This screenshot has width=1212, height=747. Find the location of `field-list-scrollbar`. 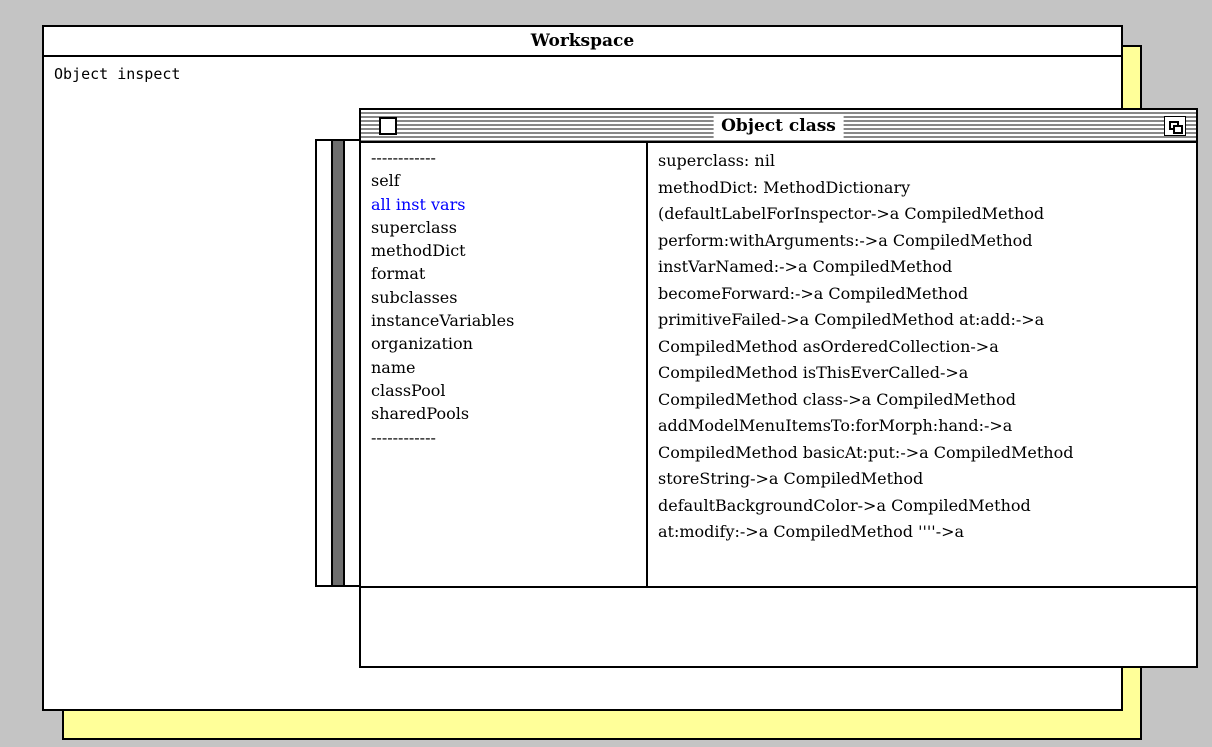

field-list-scrollbar is located at coordinates (338, 363).